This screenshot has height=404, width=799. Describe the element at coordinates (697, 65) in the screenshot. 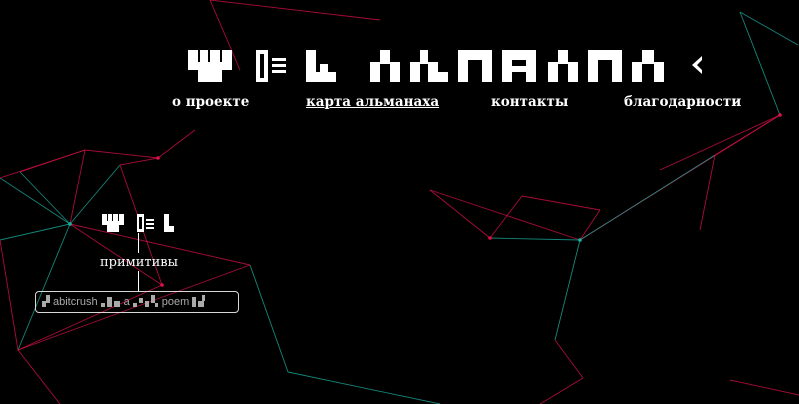

I see `chevron-left-icon` at that location.